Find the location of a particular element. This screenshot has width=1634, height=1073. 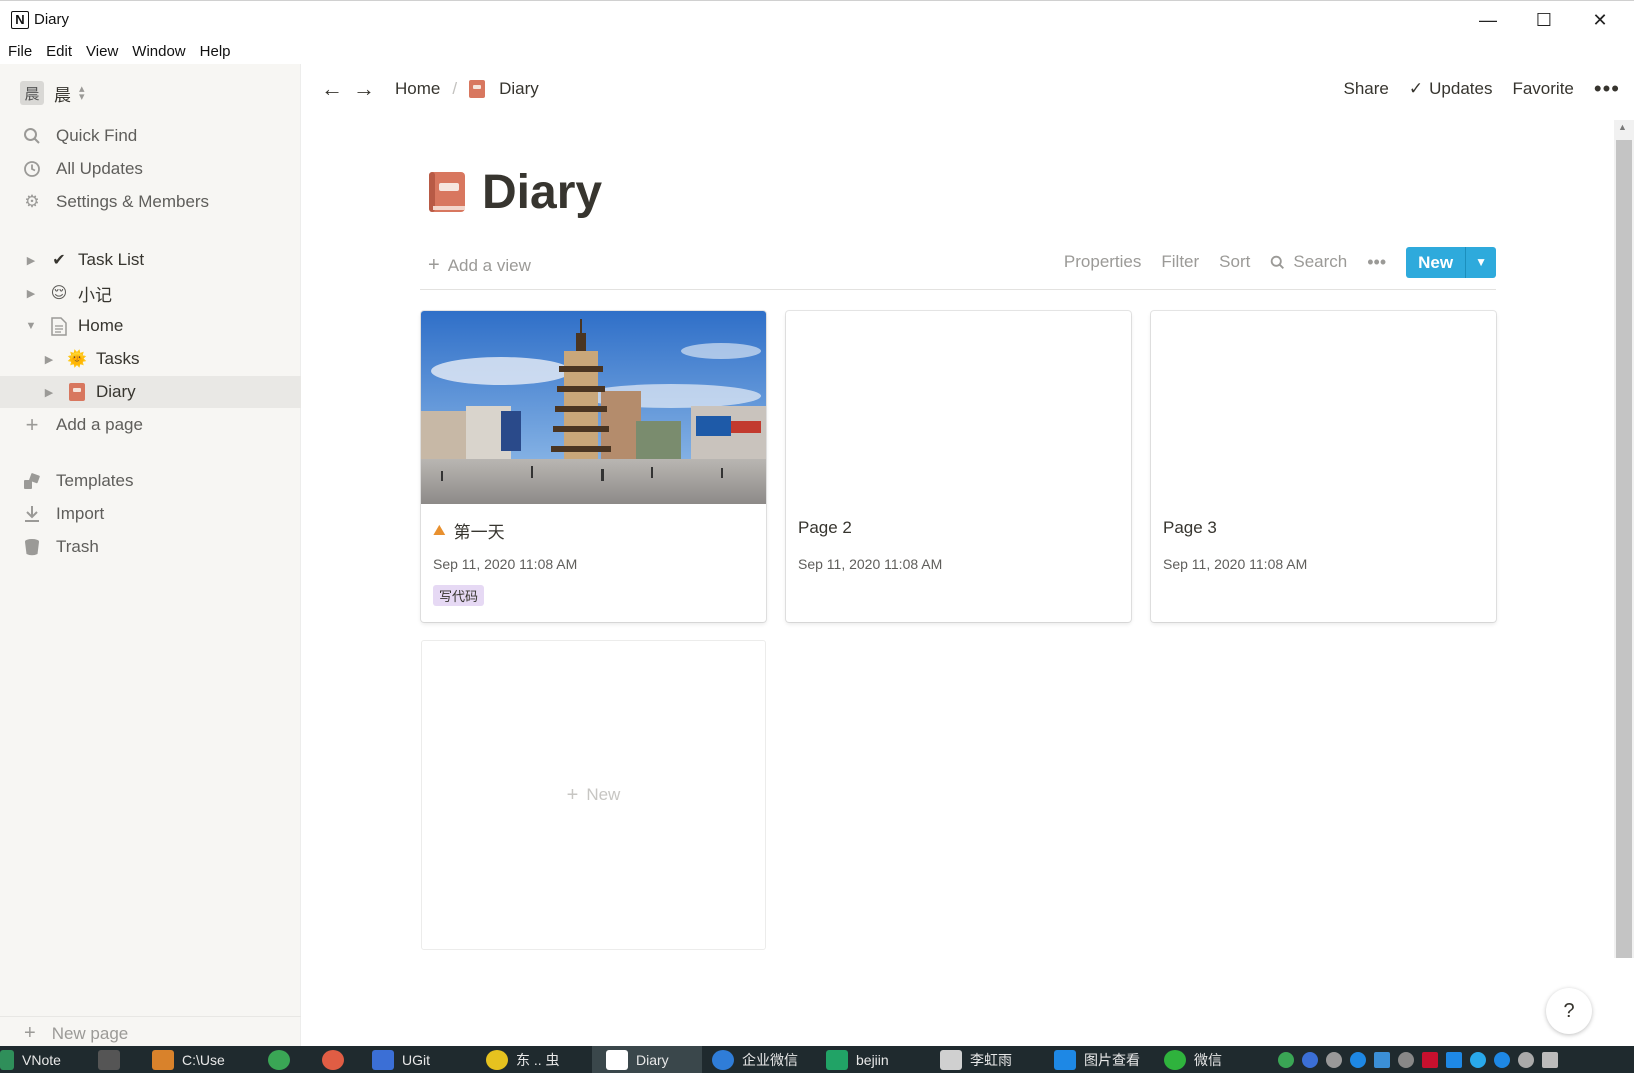

menu-view: View is located at coordinates (102, 51).